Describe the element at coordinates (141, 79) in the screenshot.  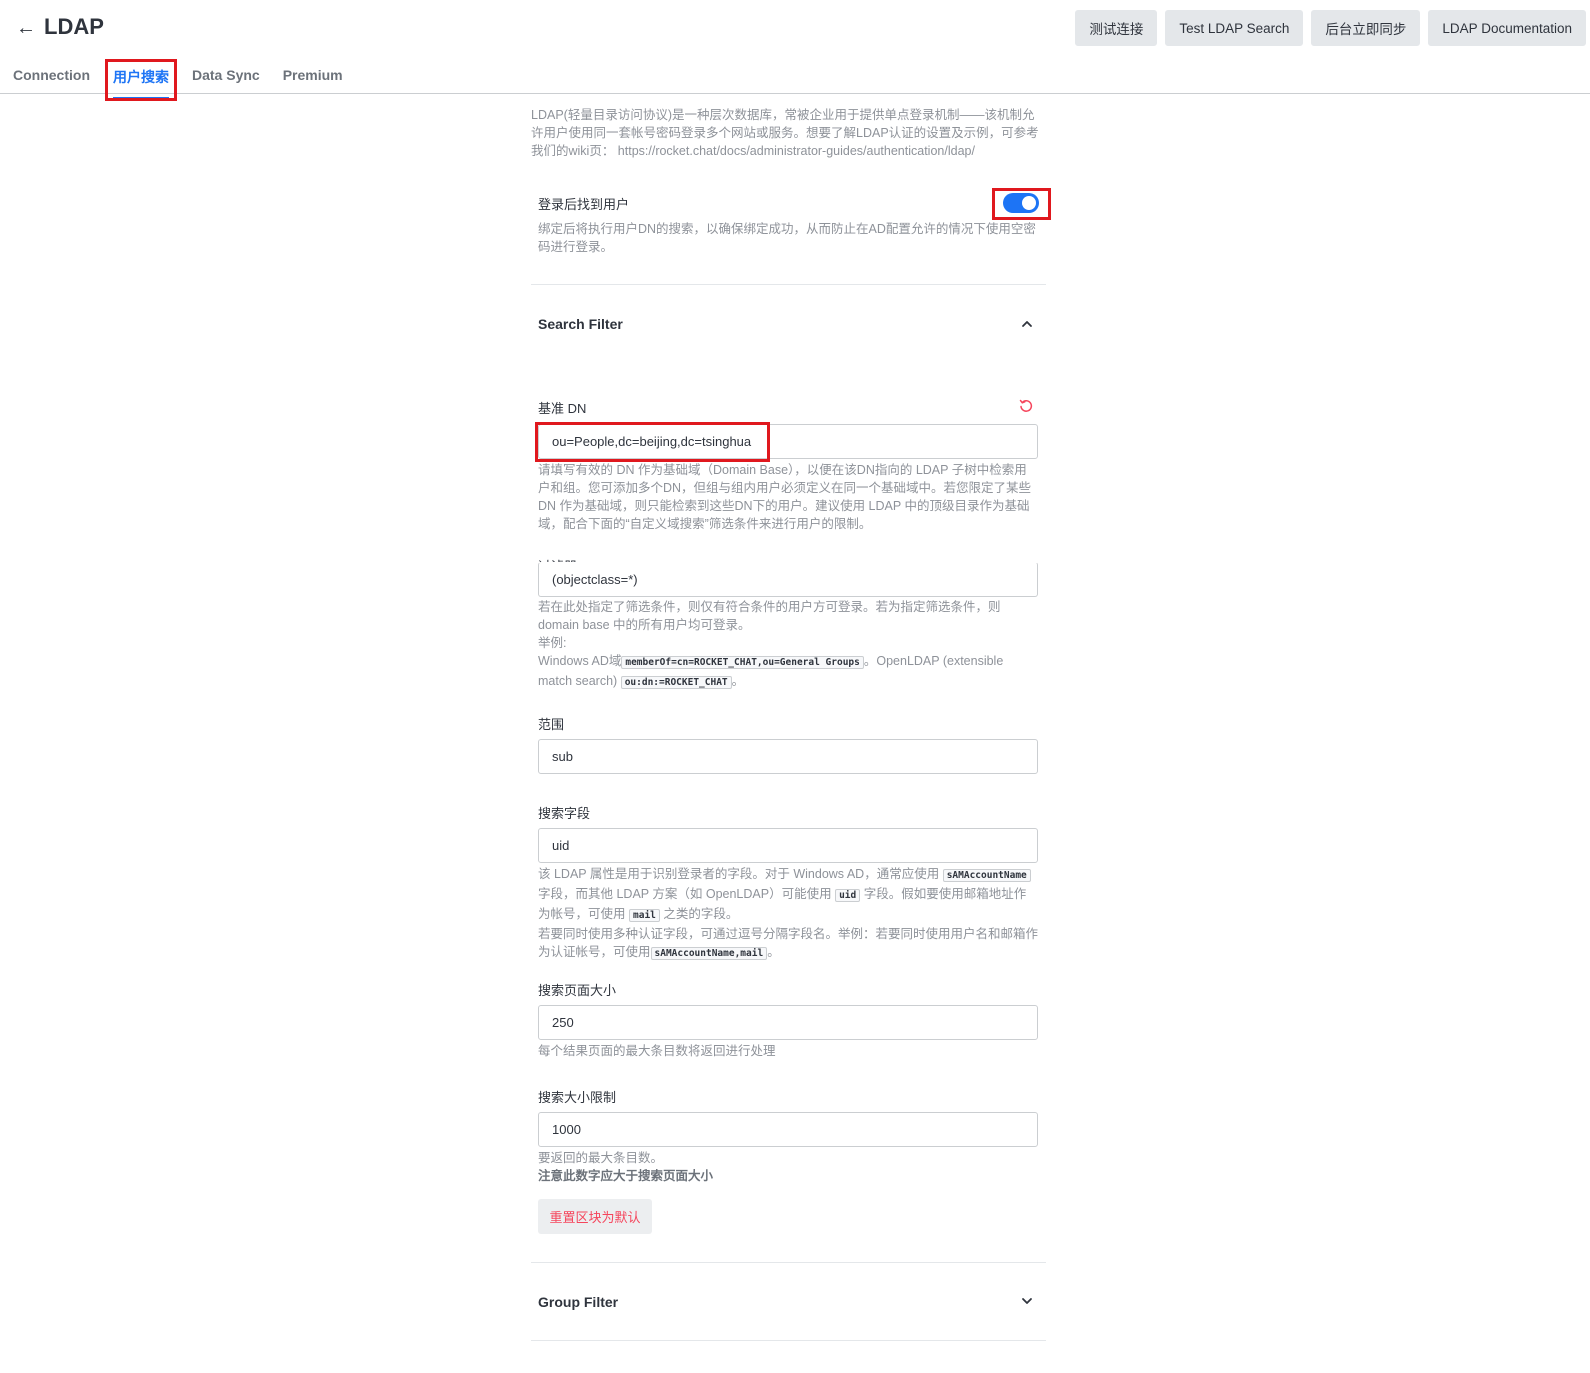
I see `tab-user-search: 用户搜索` at that location.